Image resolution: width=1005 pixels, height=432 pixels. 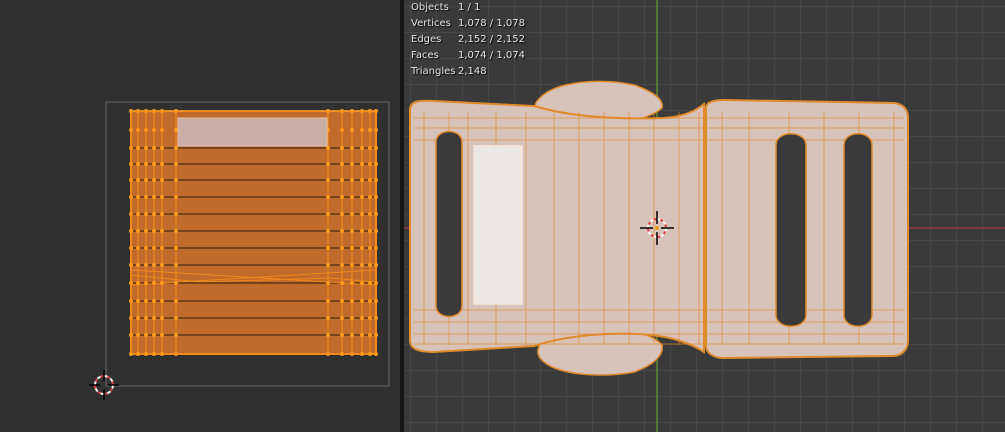 What do you see at coordinates (252, 132) in the screenshot?
I see `uv-selected-face` at bounding box center [252, 132].